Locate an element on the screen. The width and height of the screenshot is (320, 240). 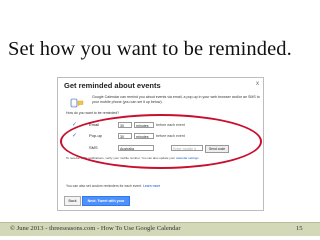
next-button: Next: Tweet with your mobile is located at coordinates (106, 203).